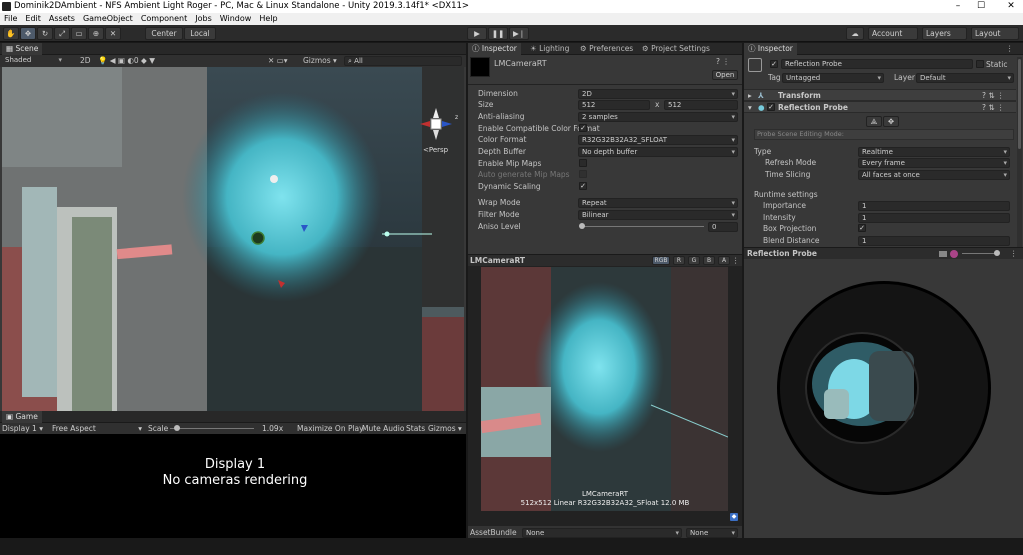  I want to click on preview-mip-icon, so click(954, 254).